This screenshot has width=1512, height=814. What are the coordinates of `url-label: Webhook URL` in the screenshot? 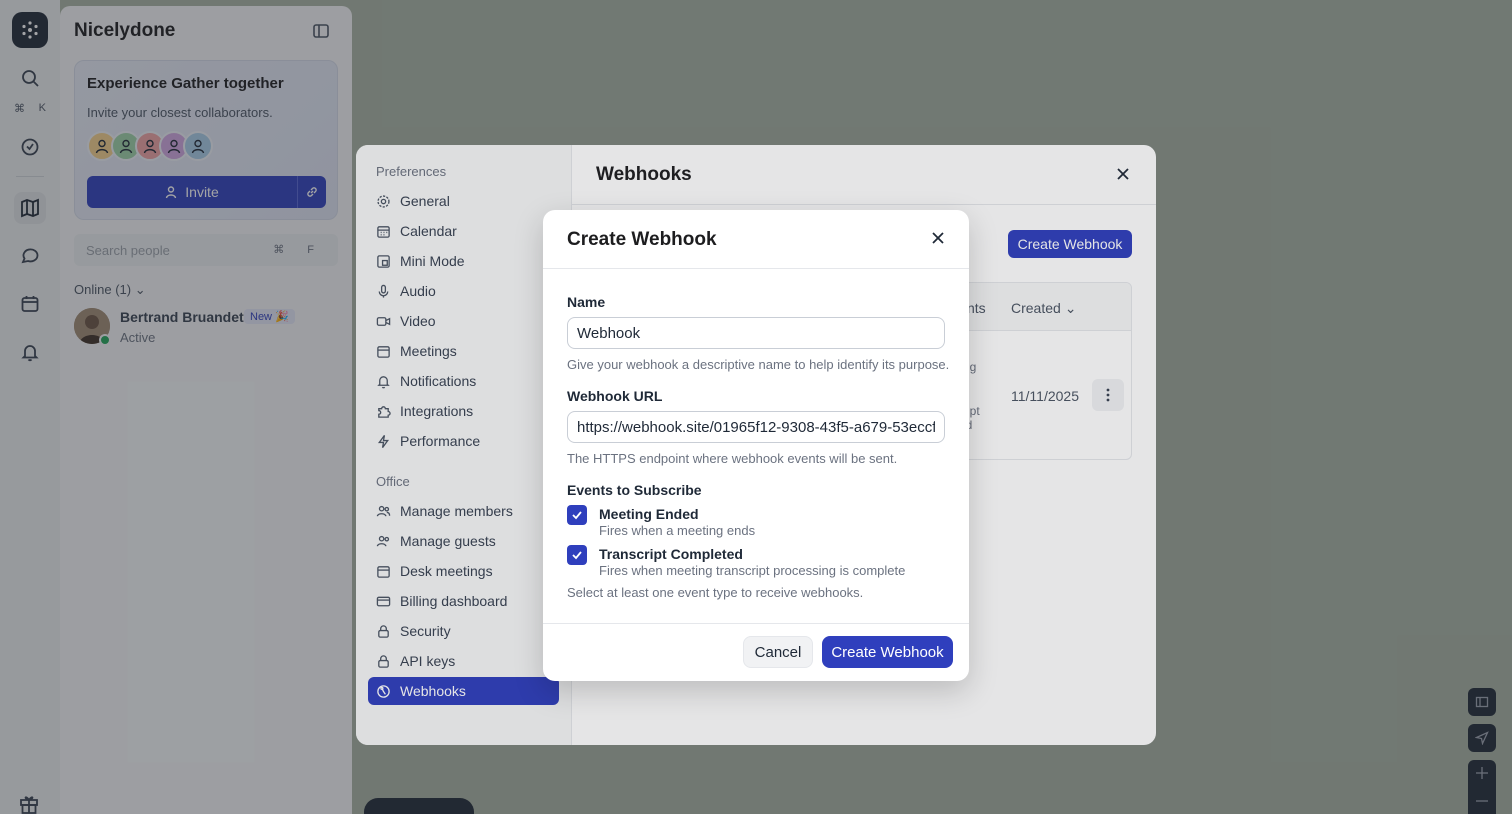 It's located at (615, 396).